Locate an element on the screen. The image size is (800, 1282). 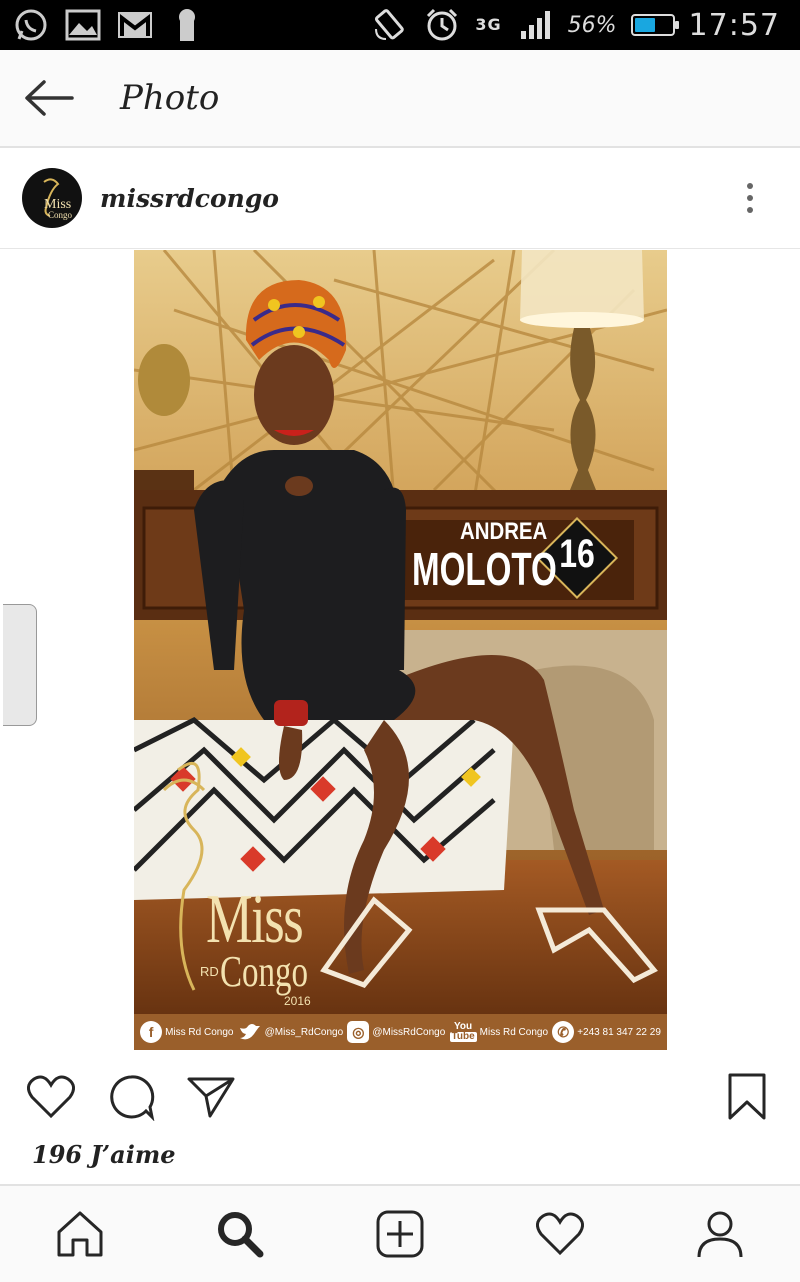
contestant-number: 16 is located at coordinates (577, 554).